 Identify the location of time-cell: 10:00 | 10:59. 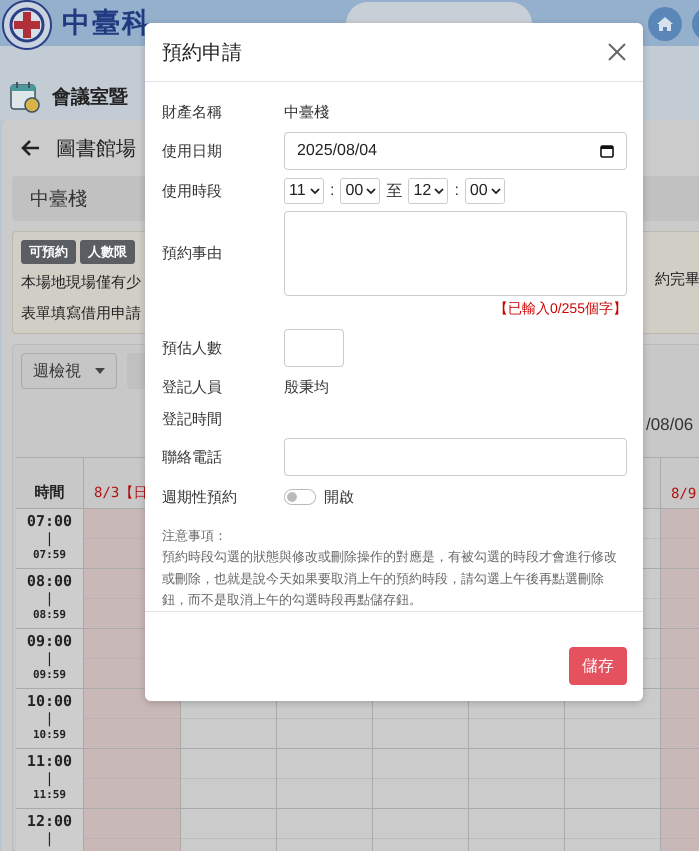
(50, 719).